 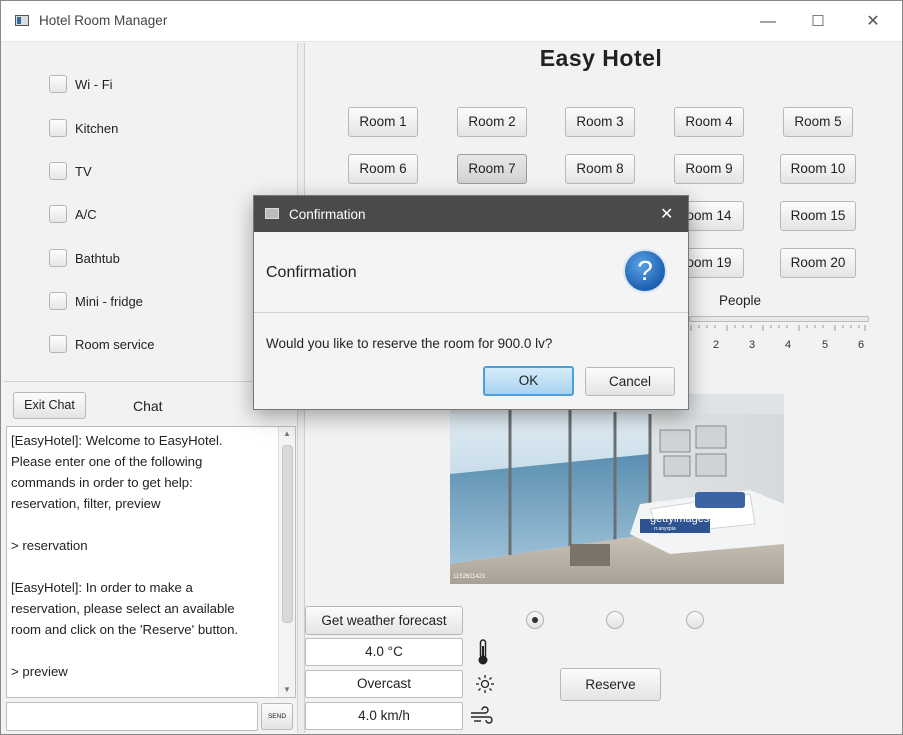 I want to click on checkbox-room-service: Room service, so click(x=101, y=344).